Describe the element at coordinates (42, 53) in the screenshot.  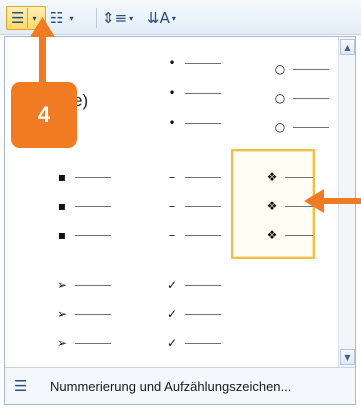
I see `annotation-arrow-up-icon` at that location.